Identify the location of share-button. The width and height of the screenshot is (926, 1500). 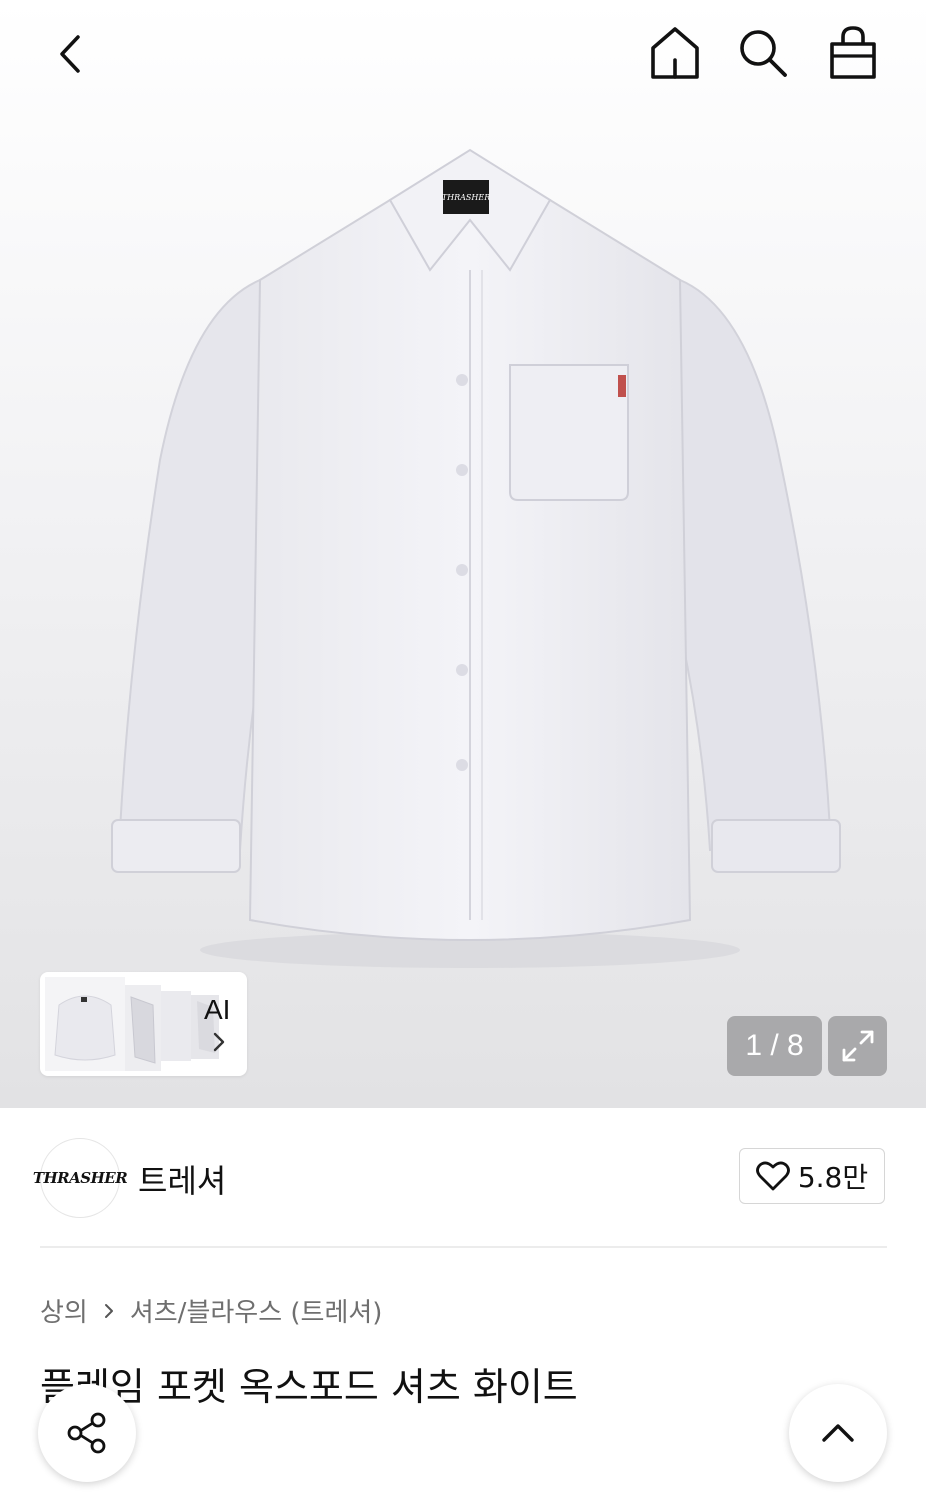
(87, 1433).